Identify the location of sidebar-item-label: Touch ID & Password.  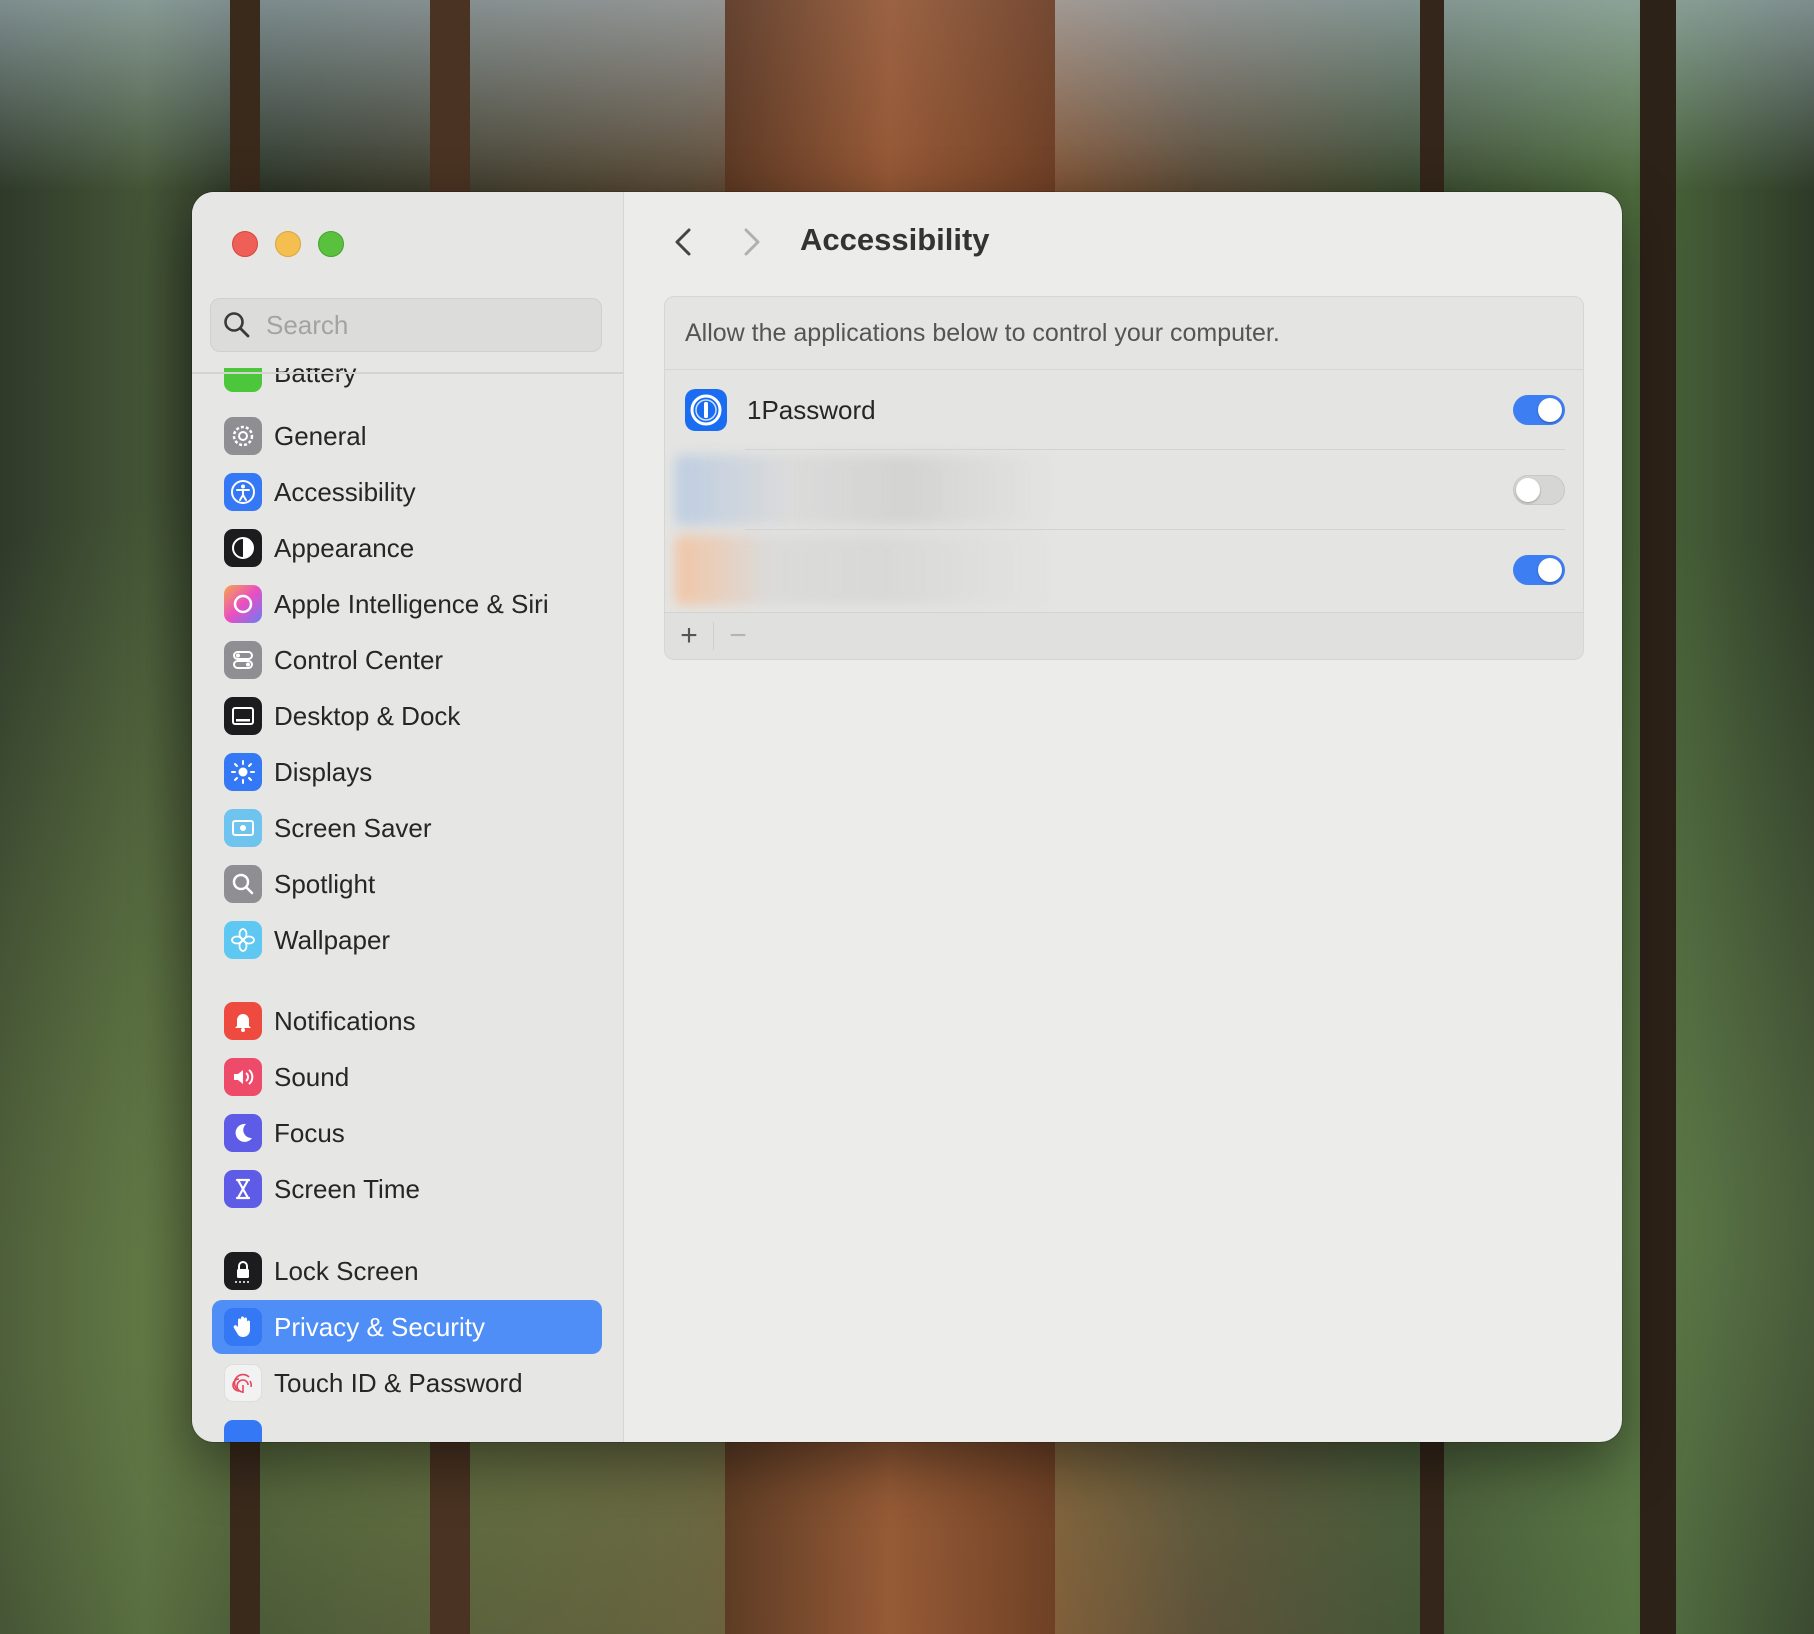
(398, 1382).